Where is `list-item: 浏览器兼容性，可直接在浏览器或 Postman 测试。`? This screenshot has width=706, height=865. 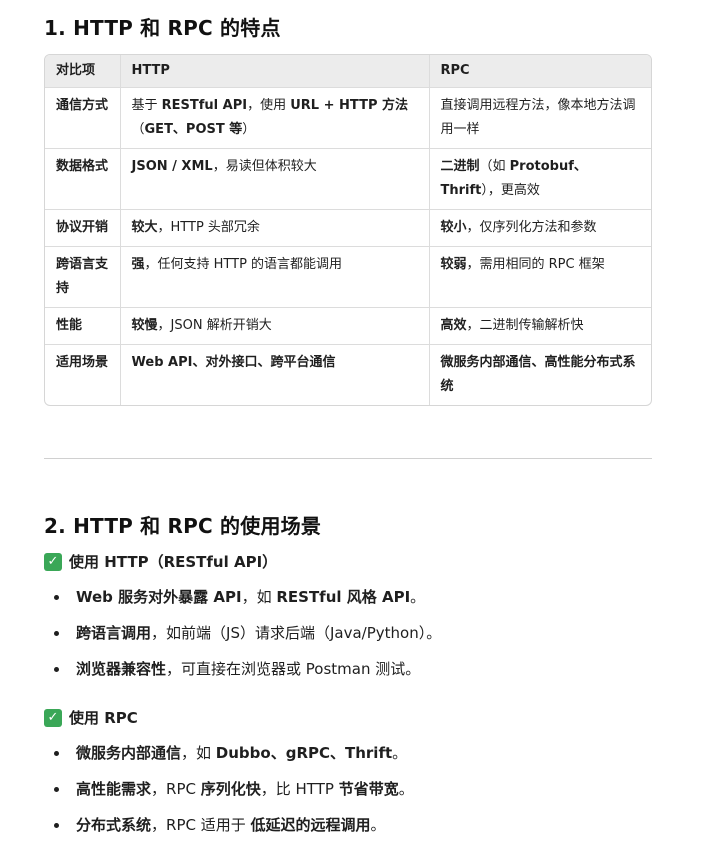
list-item: 浏览器兼容性，可直接在浏览器或 Postman 测试。 is located at coordinates (348, 676).